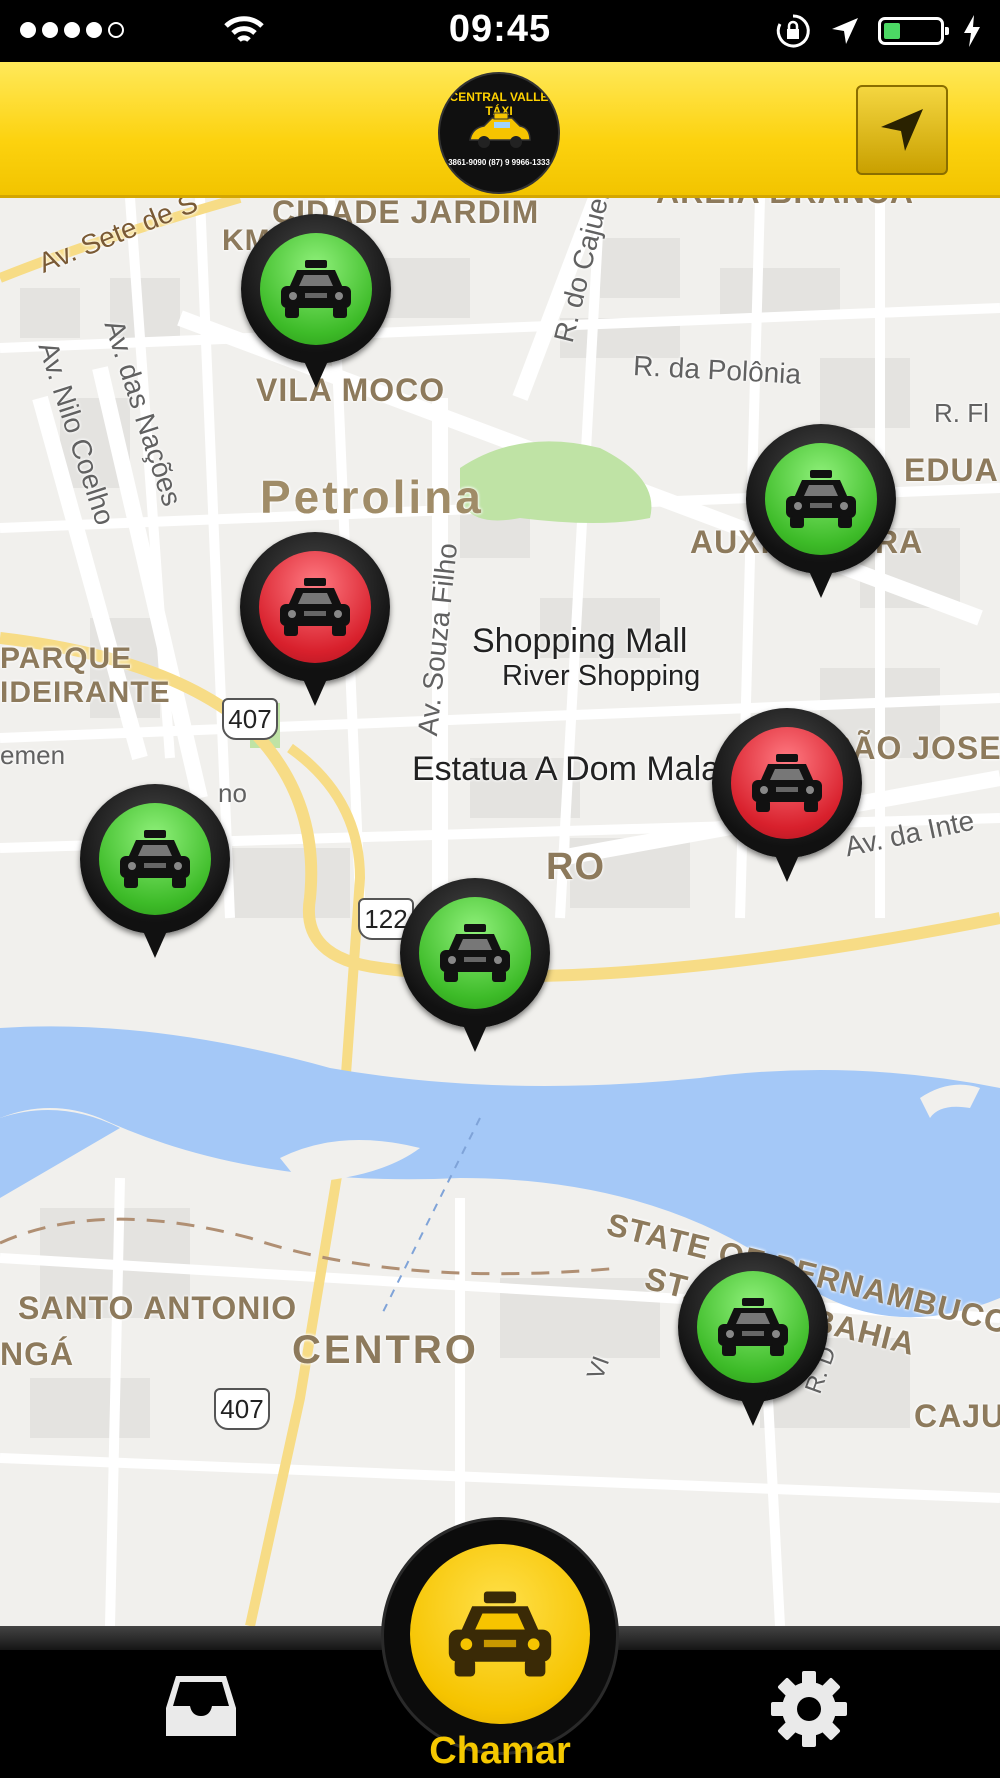  I want to click on map-label-nga: NGÁ, so click(37, 1354).